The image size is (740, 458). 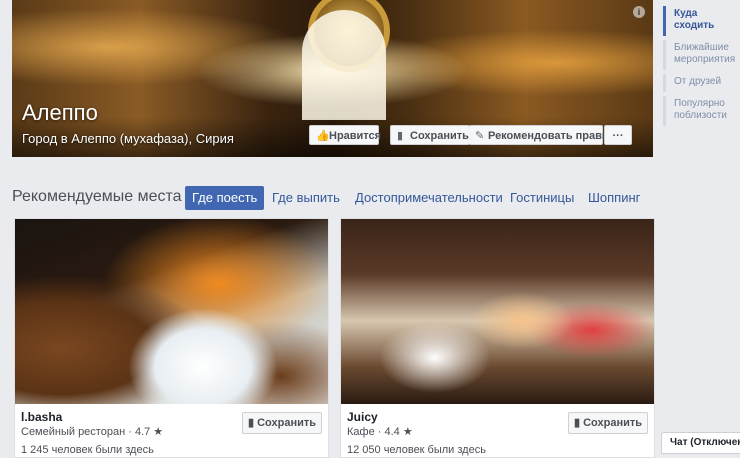 What do you see at coordinates (398, 432) in the screenshot?
I see `place-rating: 4.4 ★` at bounding box center [398, 432].